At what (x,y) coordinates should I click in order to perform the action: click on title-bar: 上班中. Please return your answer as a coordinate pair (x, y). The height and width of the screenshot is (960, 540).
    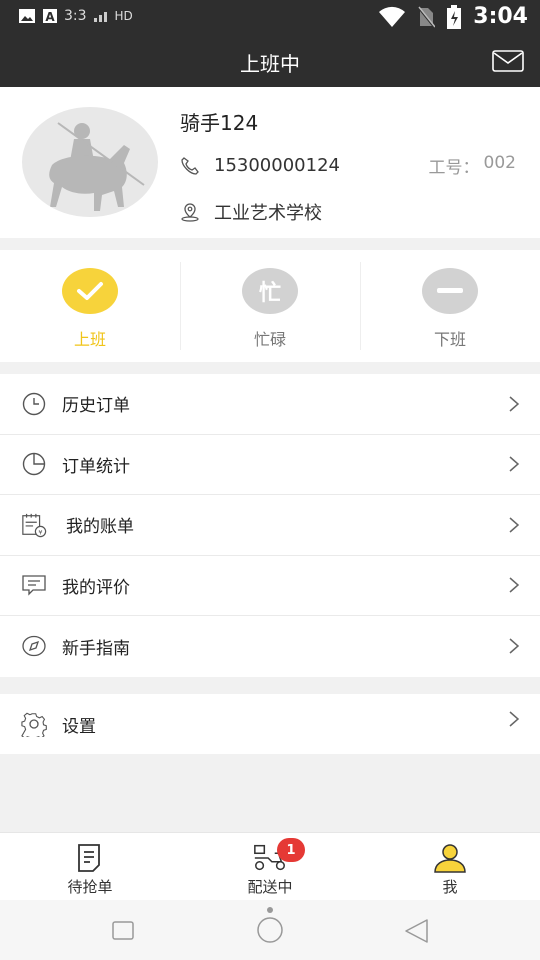
    Looking at the image, I should click on (270, 61).